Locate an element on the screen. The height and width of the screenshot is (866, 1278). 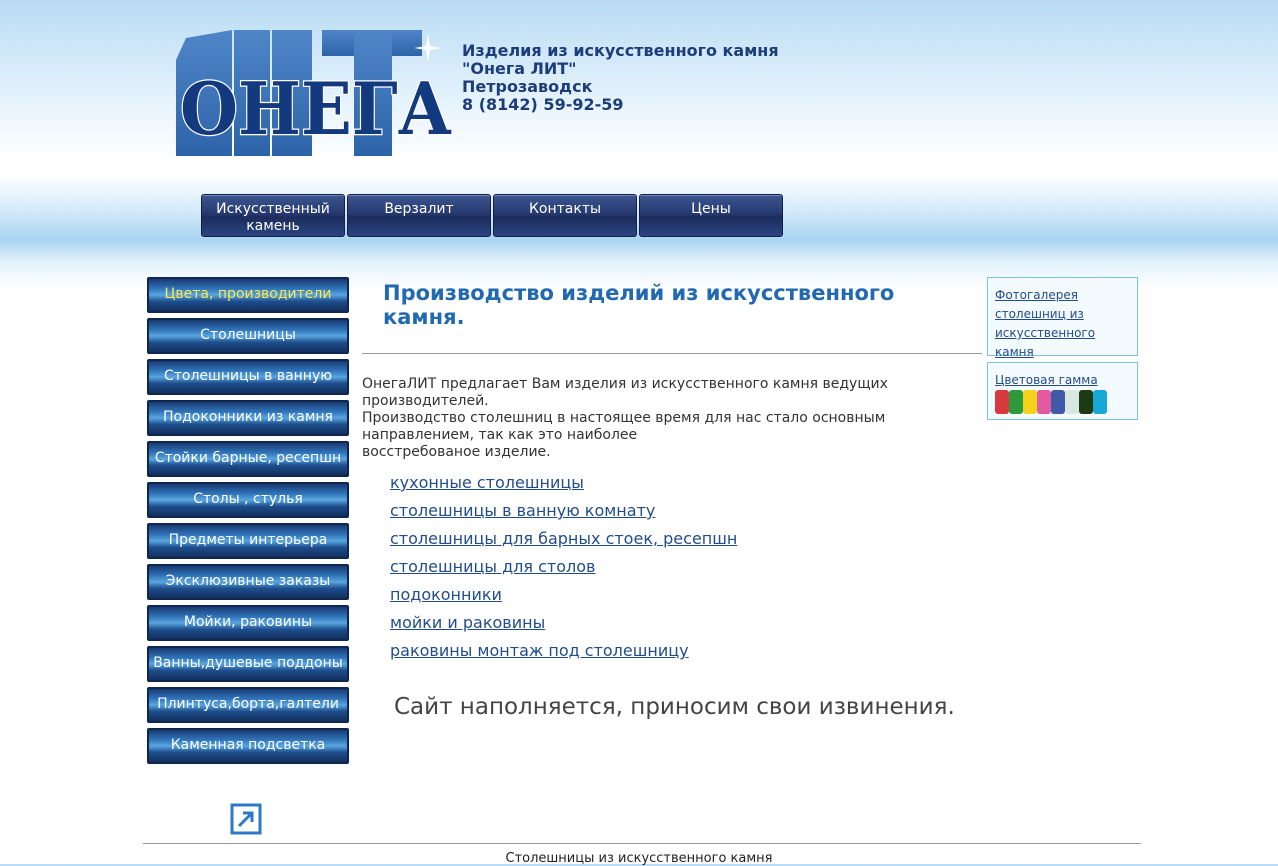
link-bar-countertops: столешницы для барных стоек, ресепшн is located at coordinates (686, 539).